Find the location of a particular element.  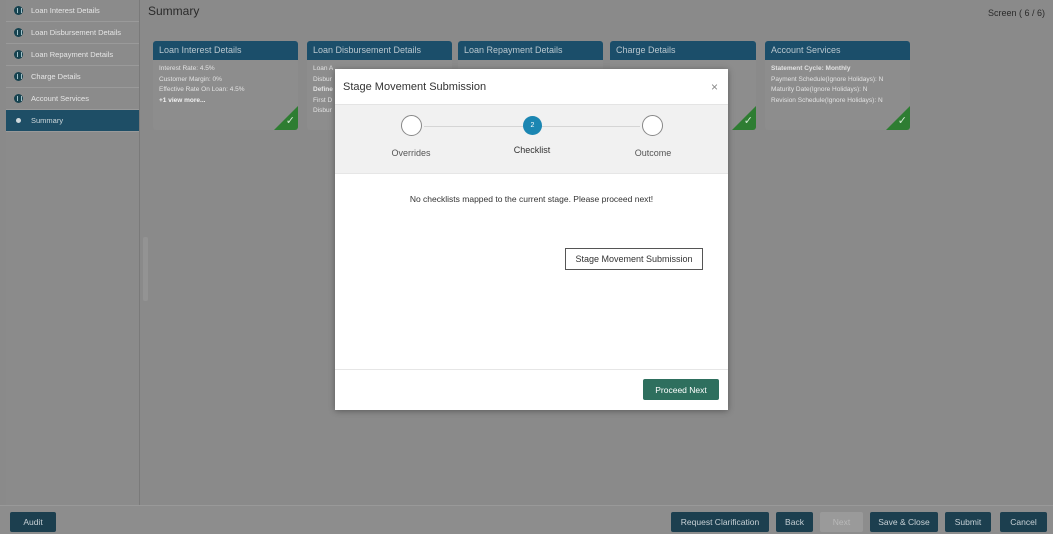

sidebar-item-account-services: Account Services is located at coordinates (72, 99).